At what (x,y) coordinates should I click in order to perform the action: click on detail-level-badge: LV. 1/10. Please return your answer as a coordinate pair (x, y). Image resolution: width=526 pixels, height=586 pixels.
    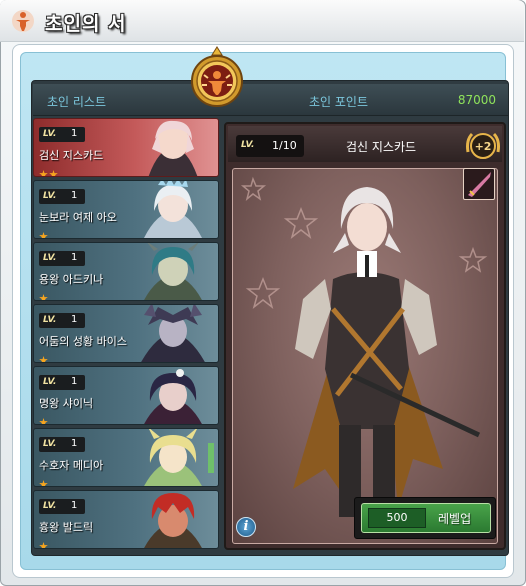
    Looking at the image, I should click on (270, 146).